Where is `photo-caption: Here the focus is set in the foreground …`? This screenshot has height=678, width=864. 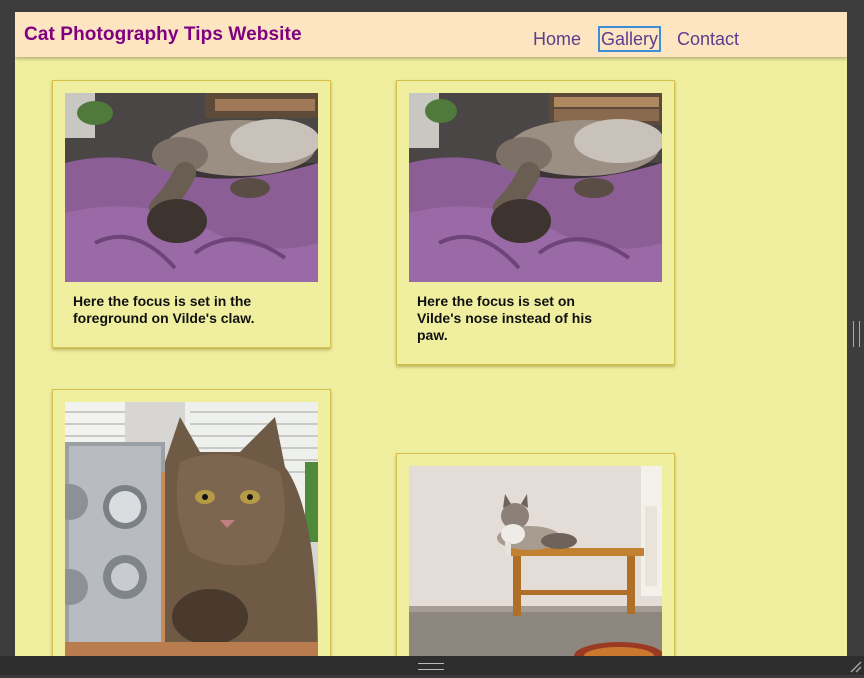 photo-caption: Here the focus is set in the foreground … is located at coordinates (164, 309).